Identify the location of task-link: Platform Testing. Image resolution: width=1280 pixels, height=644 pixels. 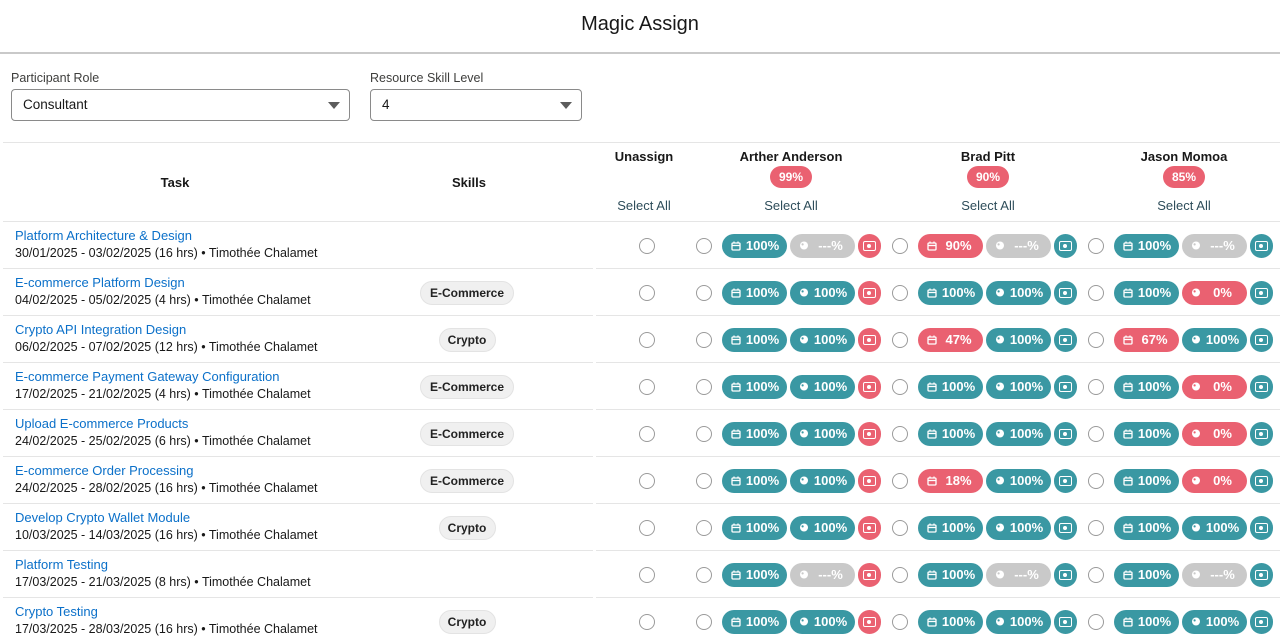
(61, 564).